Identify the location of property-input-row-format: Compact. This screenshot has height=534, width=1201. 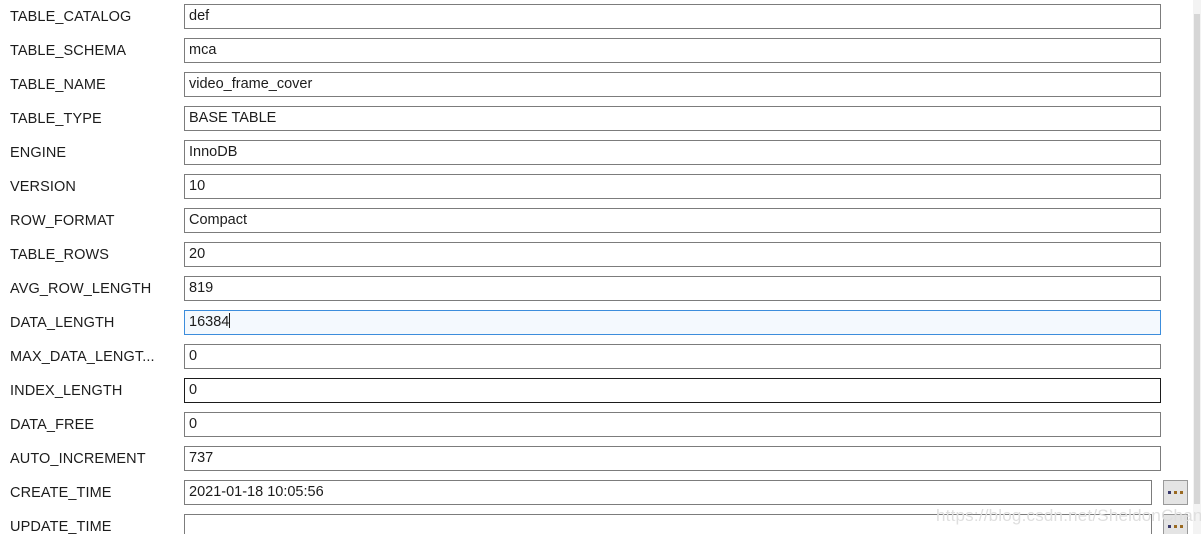
(672, 220).